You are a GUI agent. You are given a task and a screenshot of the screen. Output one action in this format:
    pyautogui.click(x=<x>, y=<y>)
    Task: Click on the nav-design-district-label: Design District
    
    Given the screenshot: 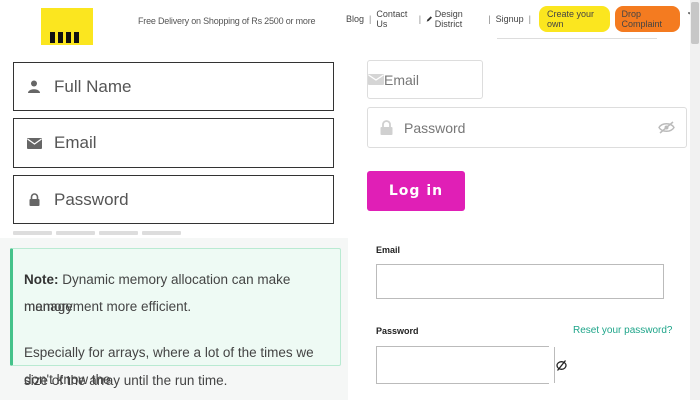 What is the action you would take?
    pyautogui.click(x=448, y=19)
    